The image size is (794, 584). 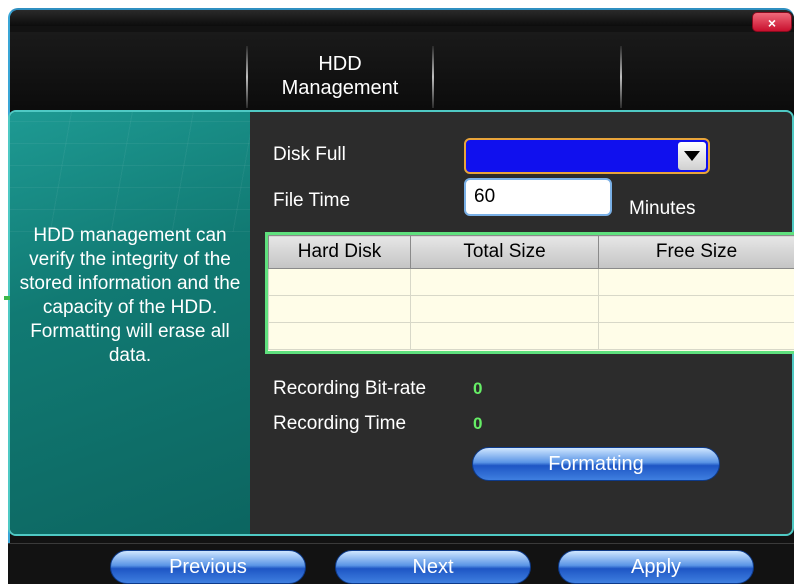 What do you see at coordinates (478, 388) in the screenshot?
I see `recording-bitrate-value: 0` at bounding box center [478, 388].